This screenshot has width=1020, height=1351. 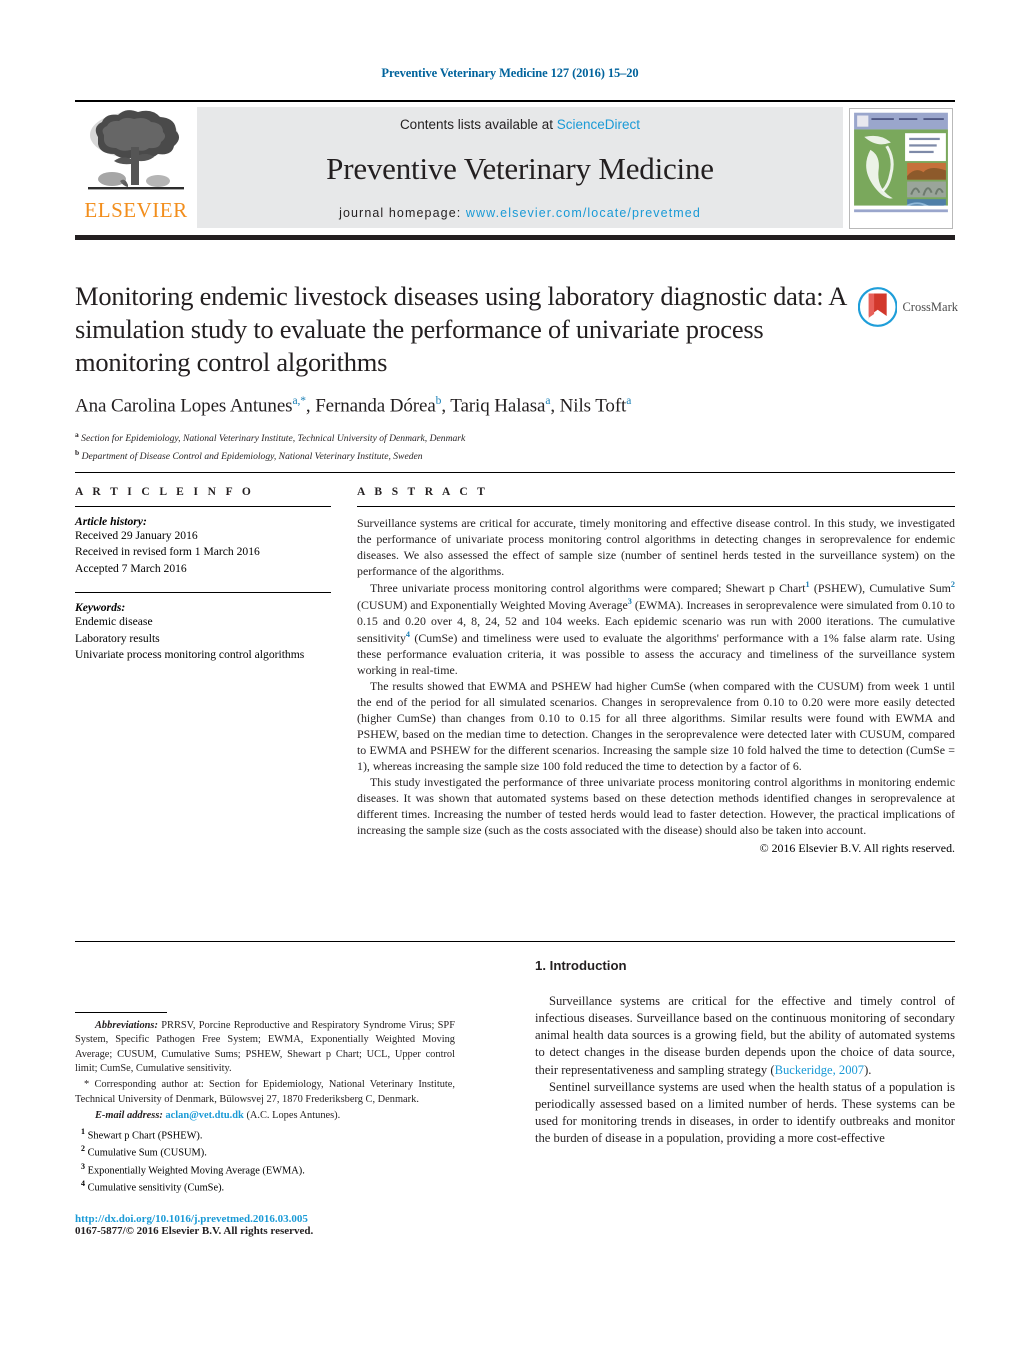 I want to click on article-history-label: Article history:, so click(x=111, y=521).